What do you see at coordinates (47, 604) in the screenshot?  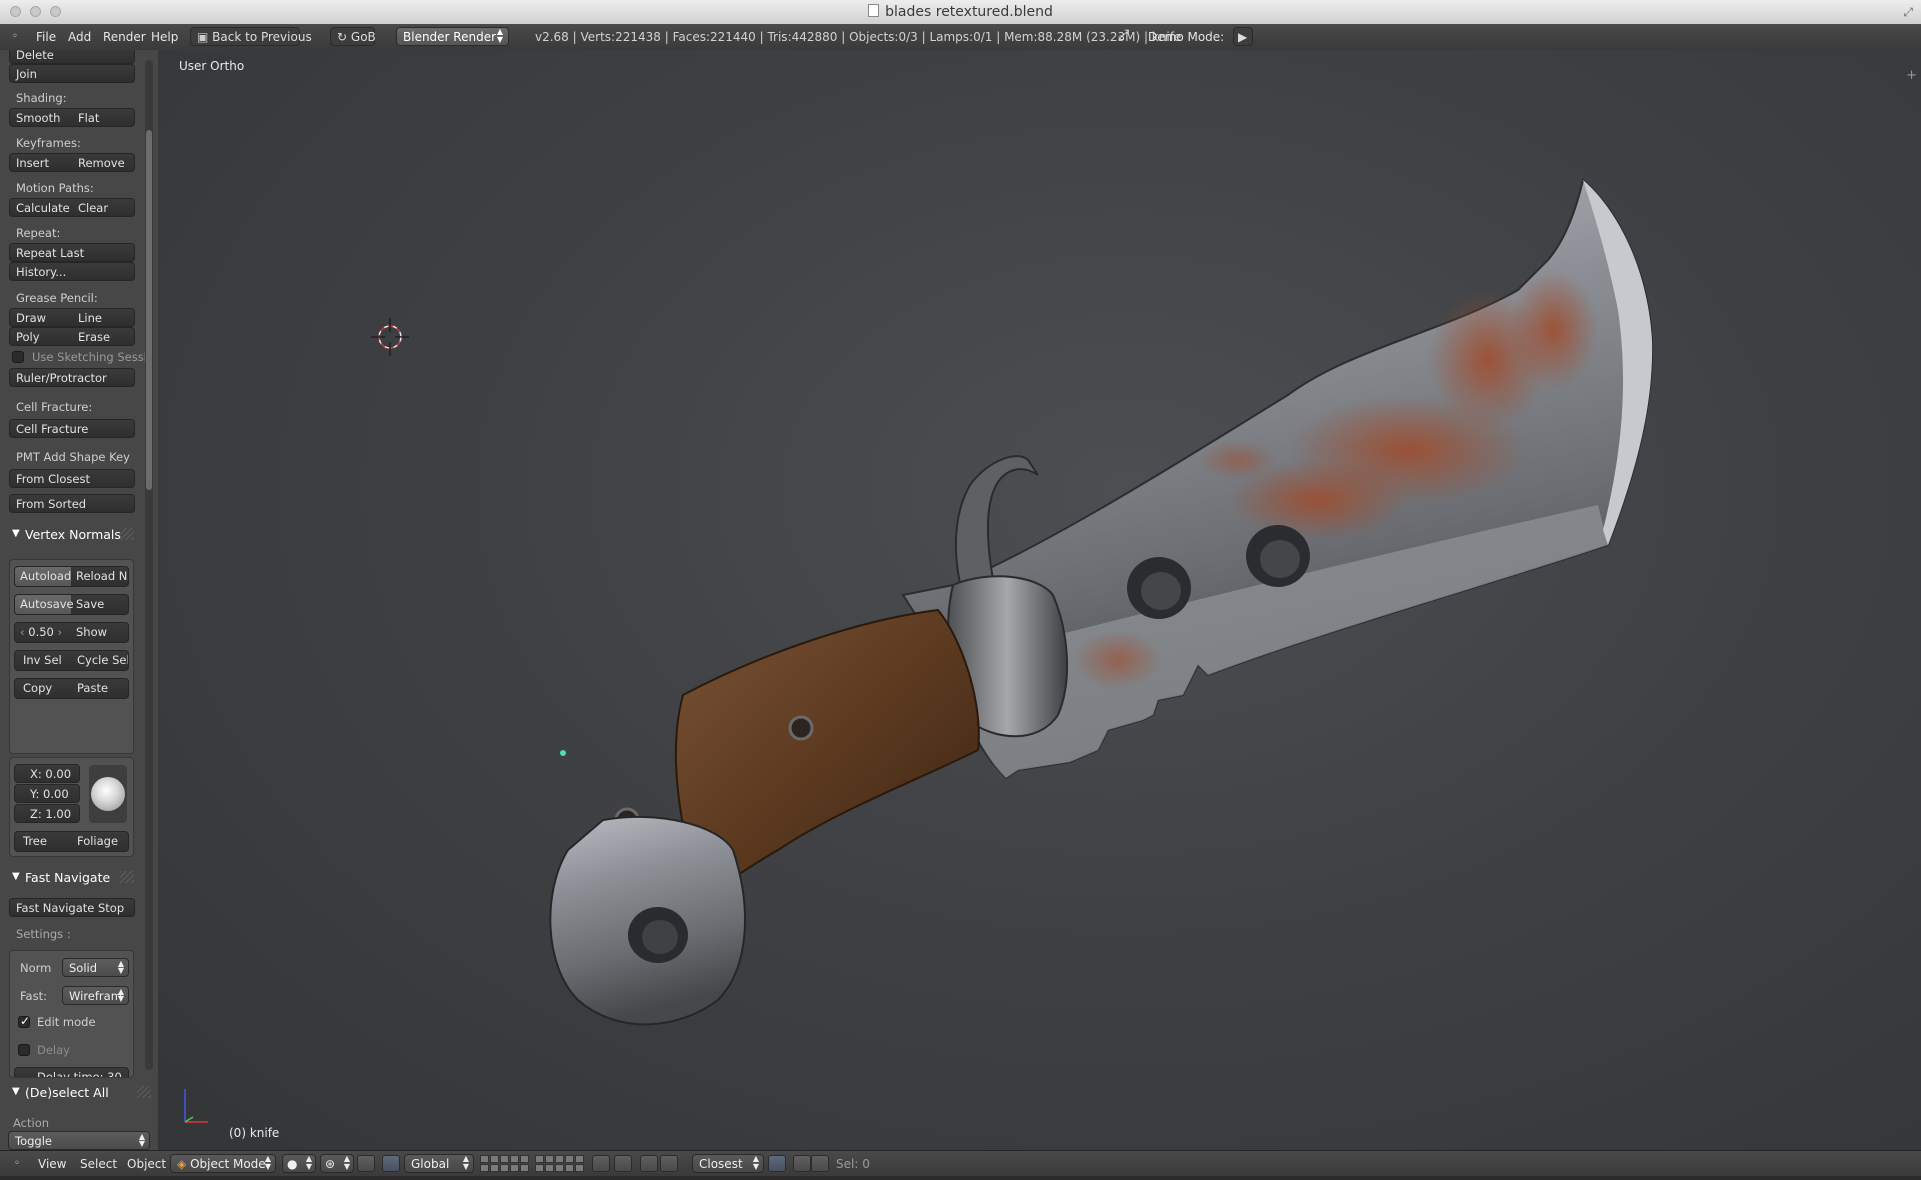 I see `autosave-toggle: Autosave` at bounding box center [47, 604].